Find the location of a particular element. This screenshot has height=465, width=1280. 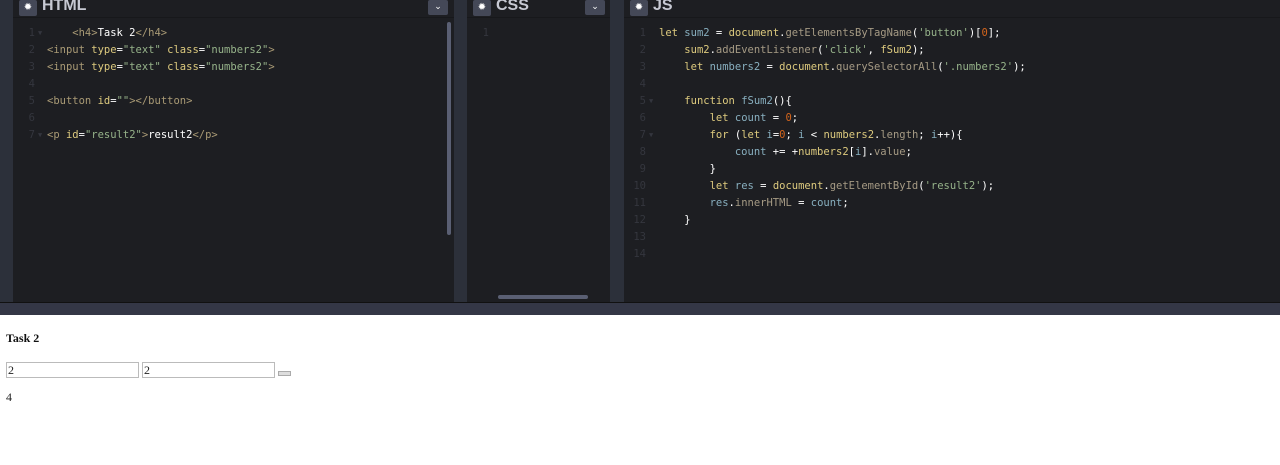

line-number: 10 is located at coordinates (639, 186).